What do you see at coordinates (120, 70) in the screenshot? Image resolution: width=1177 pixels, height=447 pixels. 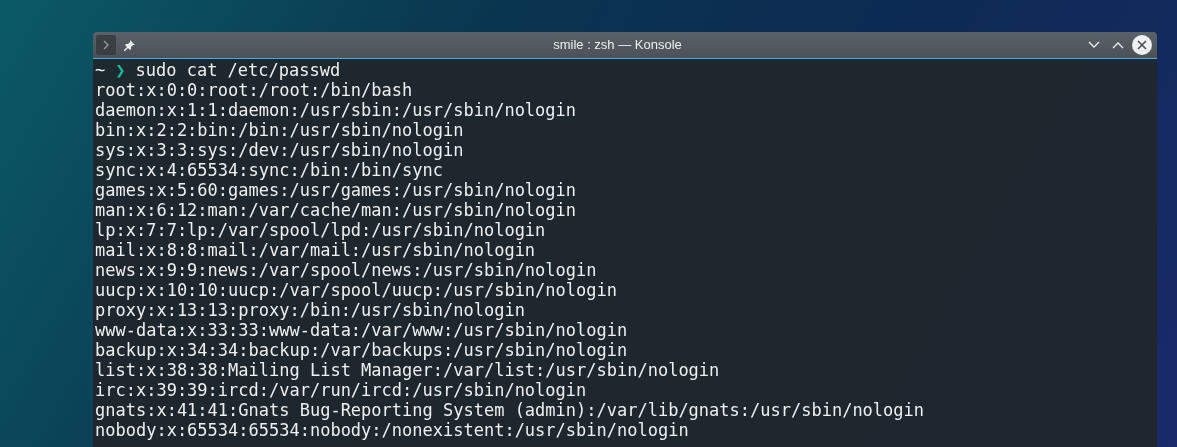 I see `prompt-symbol: ❯` at bounding box center [120, 70].